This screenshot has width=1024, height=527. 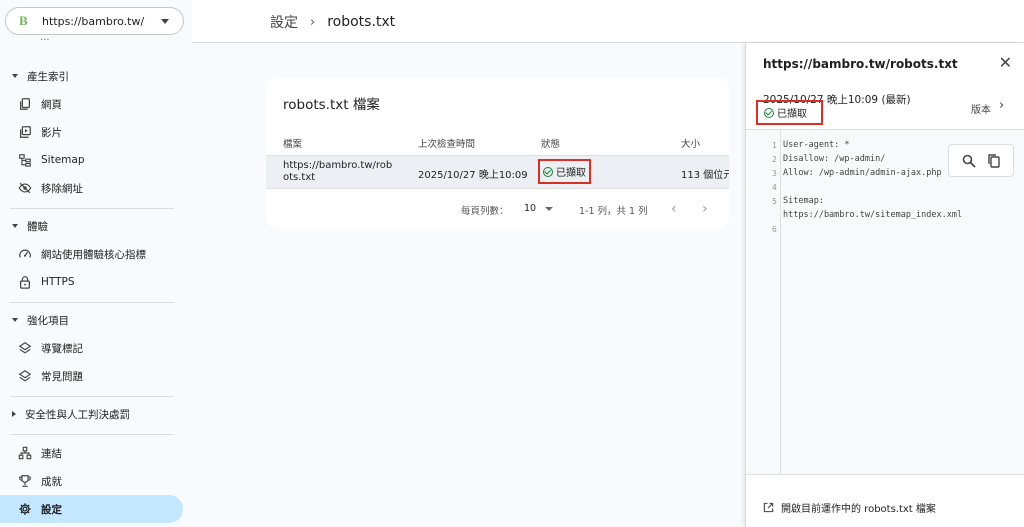 I want to click on sidebar-item-label: 常見問題, so click(x=62, y=376).